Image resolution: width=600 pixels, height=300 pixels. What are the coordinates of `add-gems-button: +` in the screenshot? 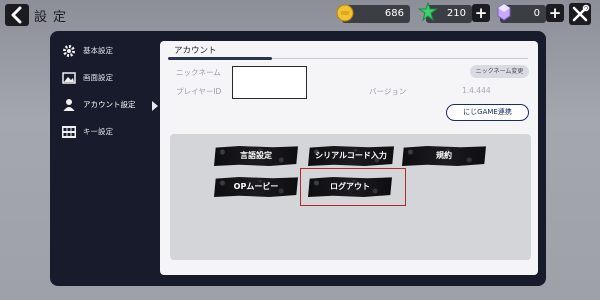 It's located at (481, 13).